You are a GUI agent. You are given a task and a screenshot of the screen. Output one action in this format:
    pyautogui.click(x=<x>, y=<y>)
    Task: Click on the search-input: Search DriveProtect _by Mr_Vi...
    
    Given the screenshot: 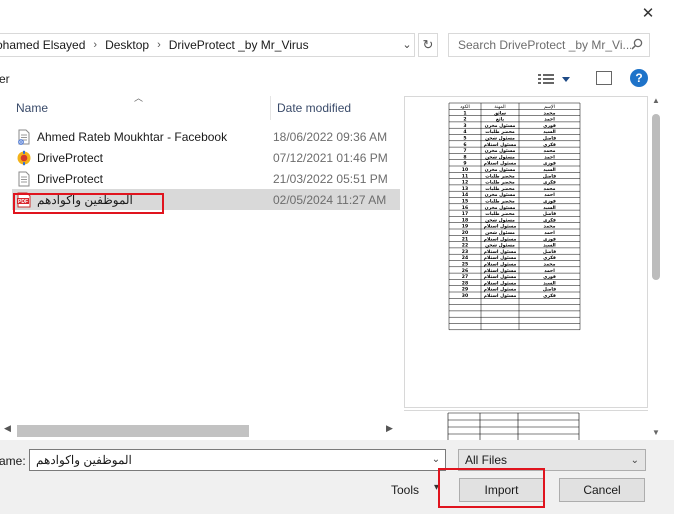 What is the action you would take?
    pyautogui.click(x=549, y=45)
    